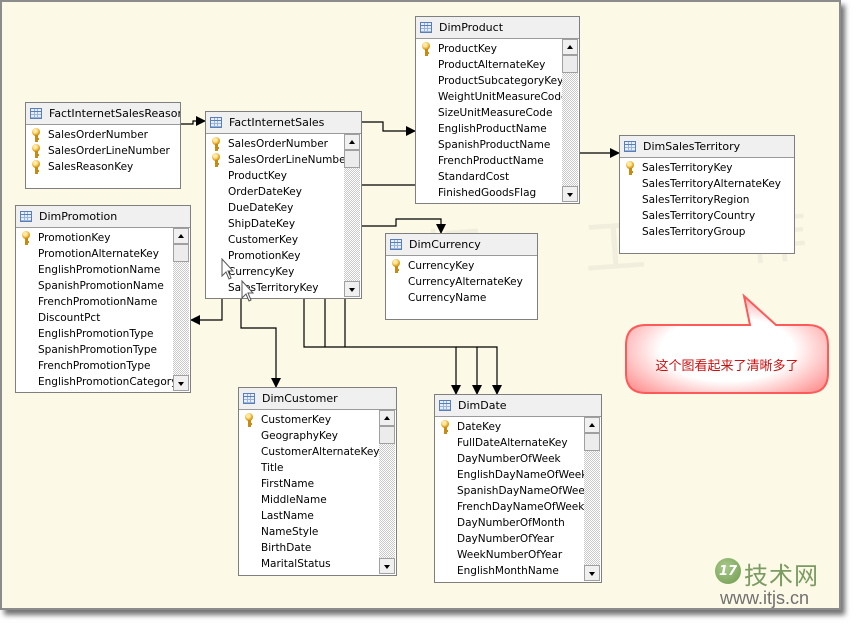 The width and height of the screenshot is (858, 626). Describe the element at coordinates (497, 193) in the screenshot. I see `column-row: FinishedGoodsFlag` at that location.